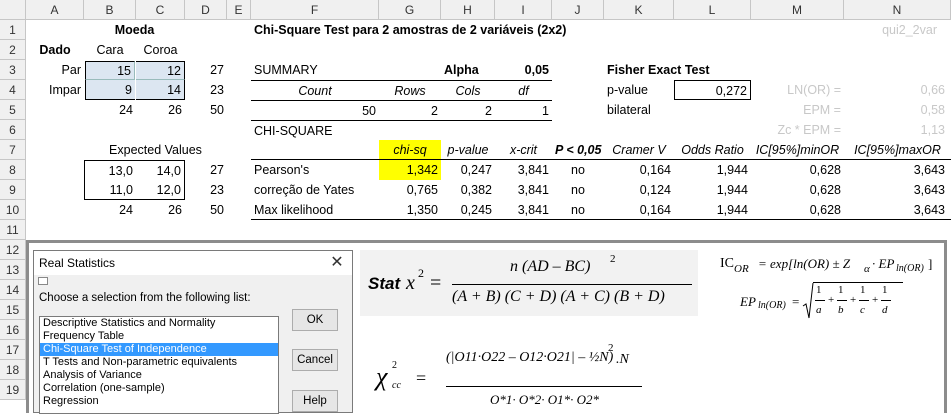 This screenshot has width=951, height=414. Describe the element at coordinates (13, 290) in the screenshot. I see `row-header-14: 14` at that location.